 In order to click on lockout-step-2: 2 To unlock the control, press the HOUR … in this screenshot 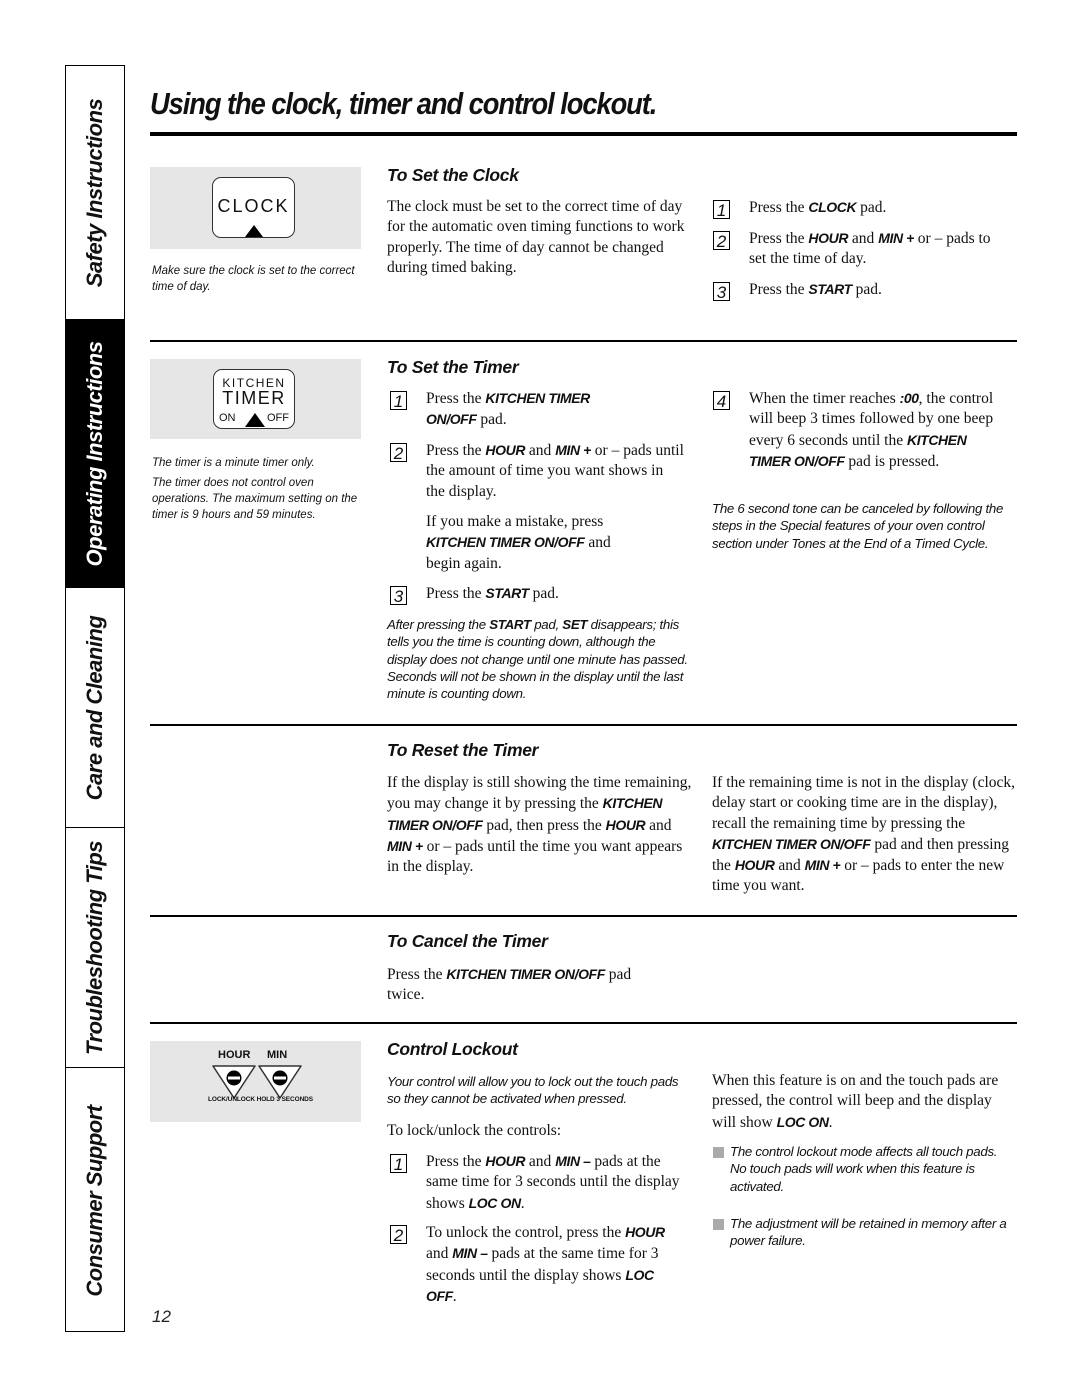, I will do `click(540, 1264)`.